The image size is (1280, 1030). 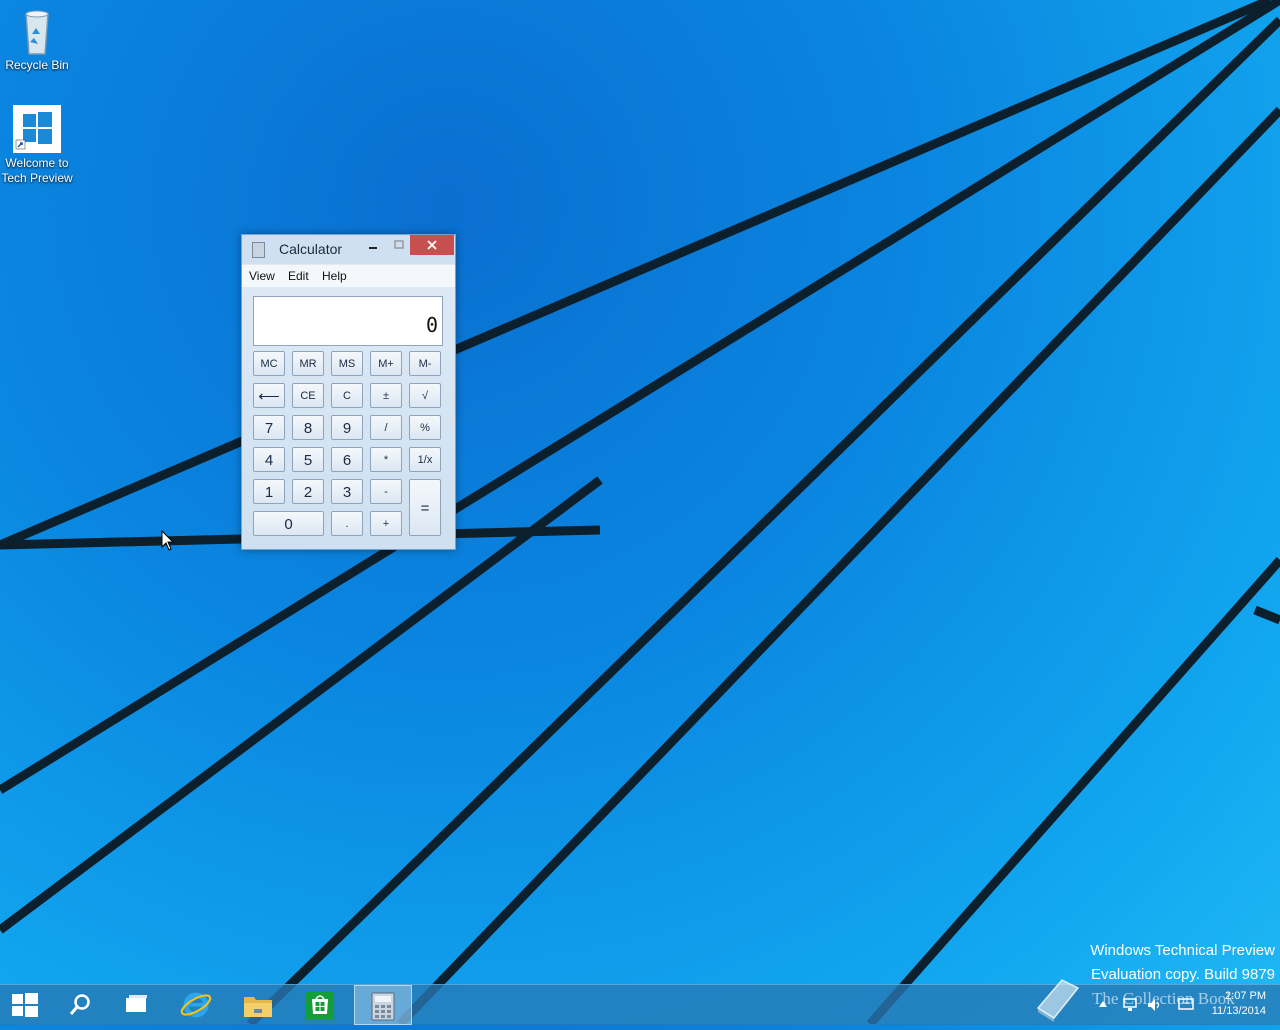 What do you see at coordinates (262, 276) in the screenshot?
I see `menu-view: View` at bounding box center [262, 276].